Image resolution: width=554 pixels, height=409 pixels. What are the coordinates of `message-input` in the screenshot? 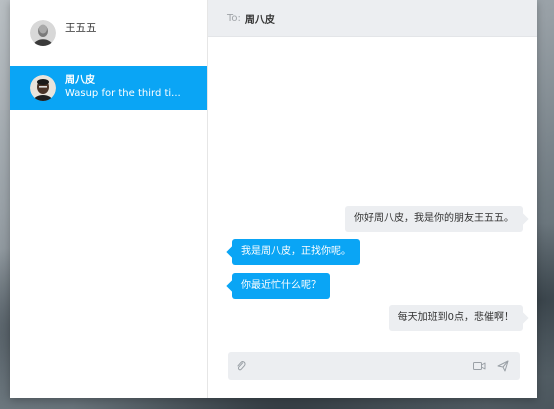 It's located at (360, 366).